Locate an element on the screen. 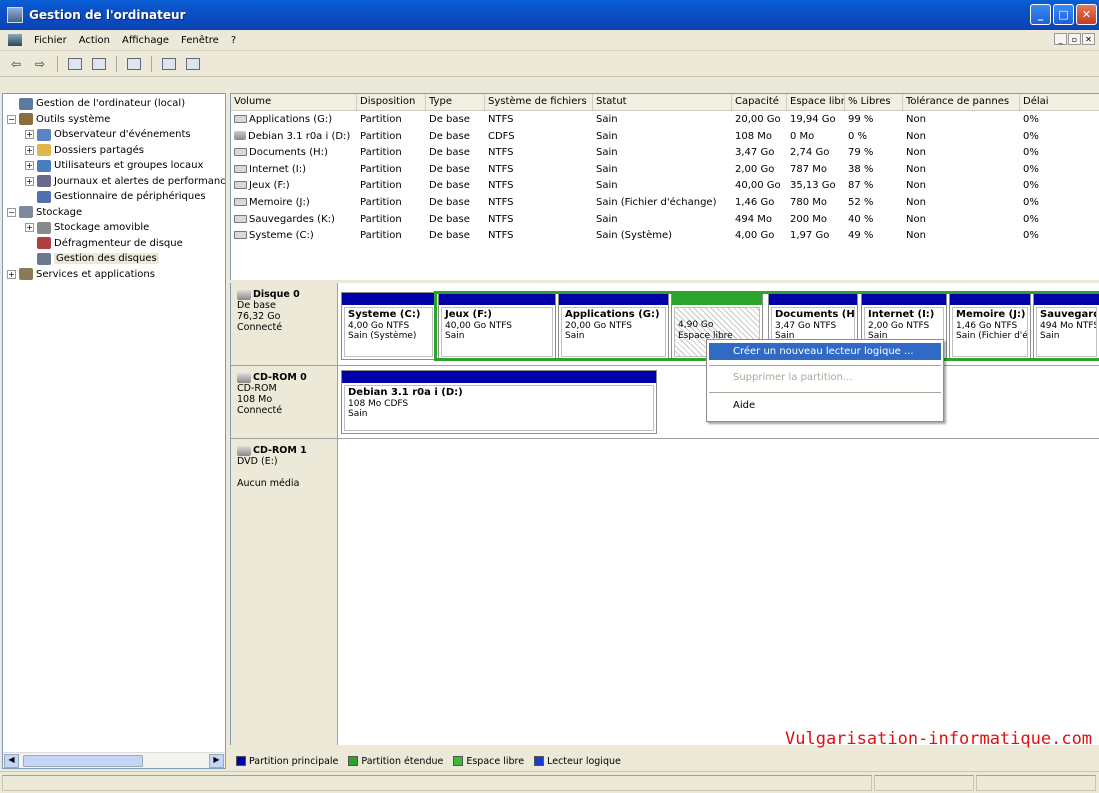 The width and height of the screenshot is (1099, 793). tree-item: − Outils système is located at coordinates (58, 119).